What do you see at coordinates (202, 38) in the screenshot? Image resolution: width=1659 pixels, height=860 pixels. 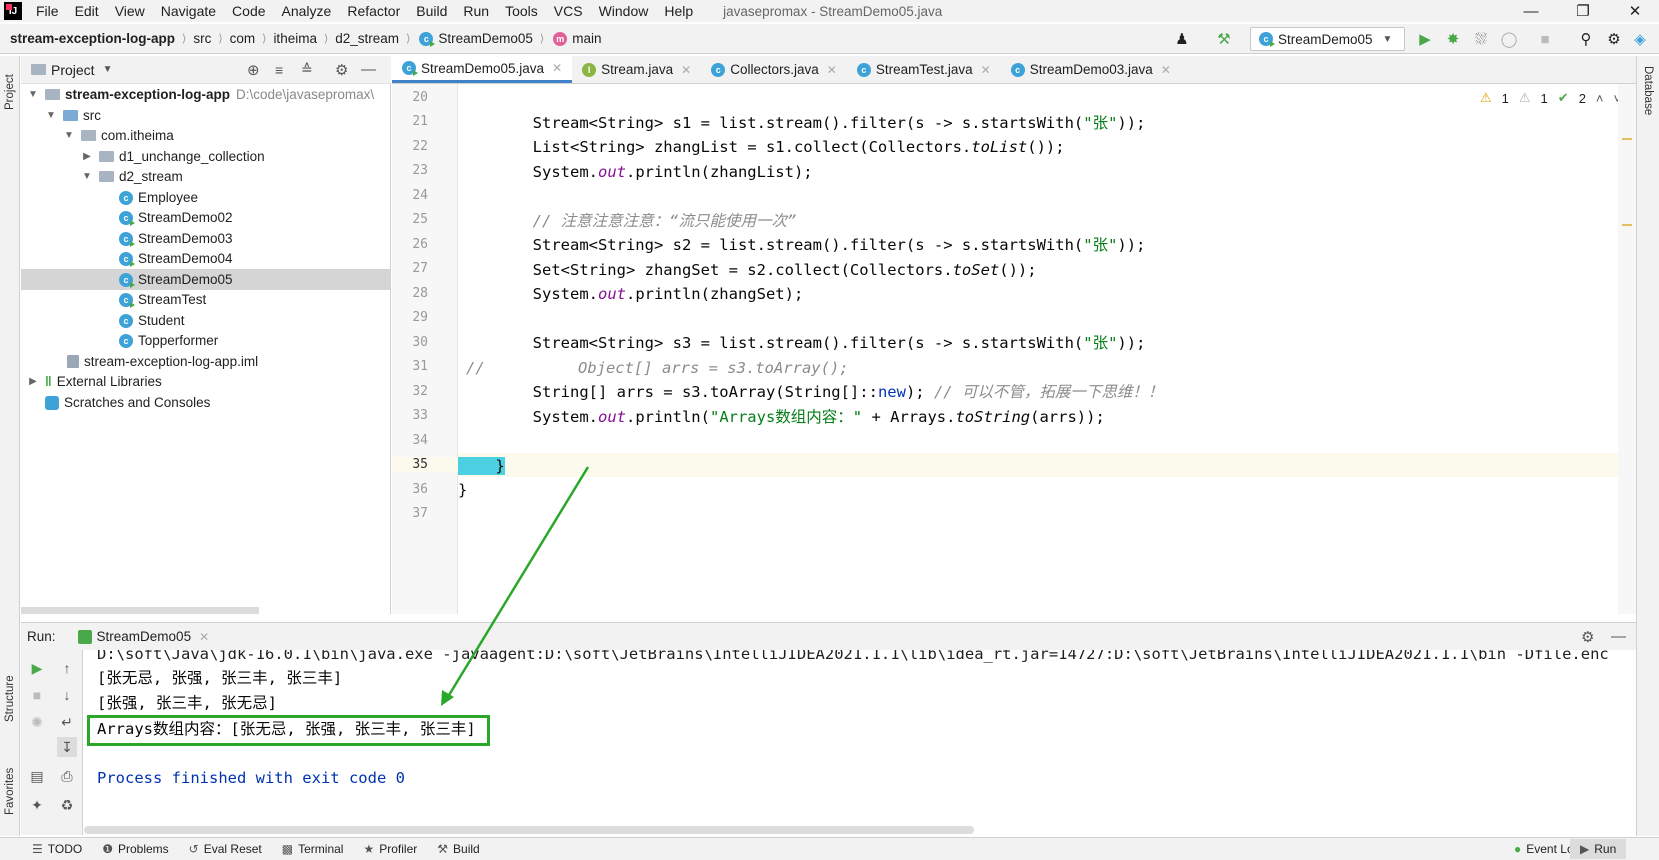 I see `breadcrumb-src: src` at bounding box center [202, 38].